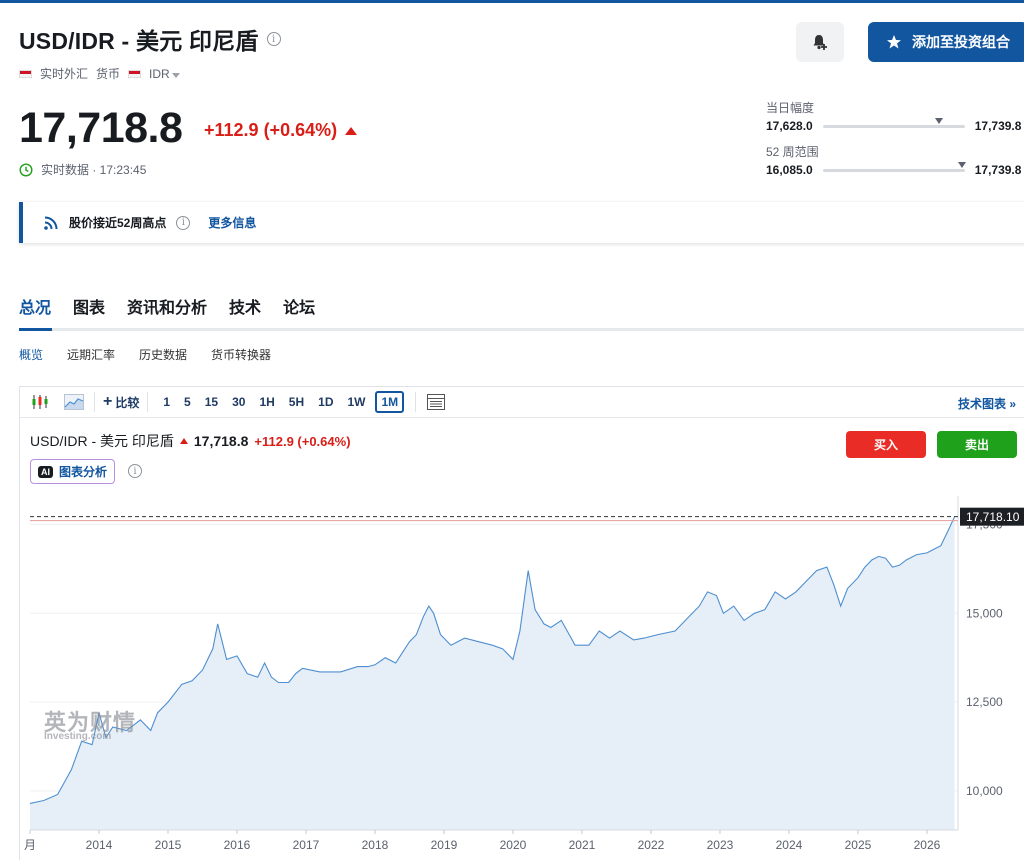  What do you see at coordinates (927, 845) in the screenshot?
I see `x-tick-label: 2026` at bounding box center [927, 845].